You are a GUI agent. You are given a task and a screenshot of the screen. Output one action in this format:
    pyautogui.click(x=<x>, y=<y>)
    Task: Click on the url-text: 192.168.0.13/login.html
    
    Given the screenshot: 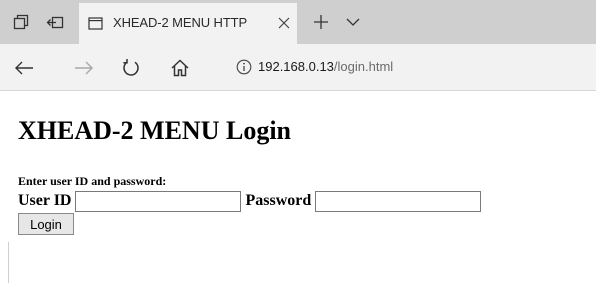 What is the action you would take?
    pyautogui.click(x=325, y=66)
    